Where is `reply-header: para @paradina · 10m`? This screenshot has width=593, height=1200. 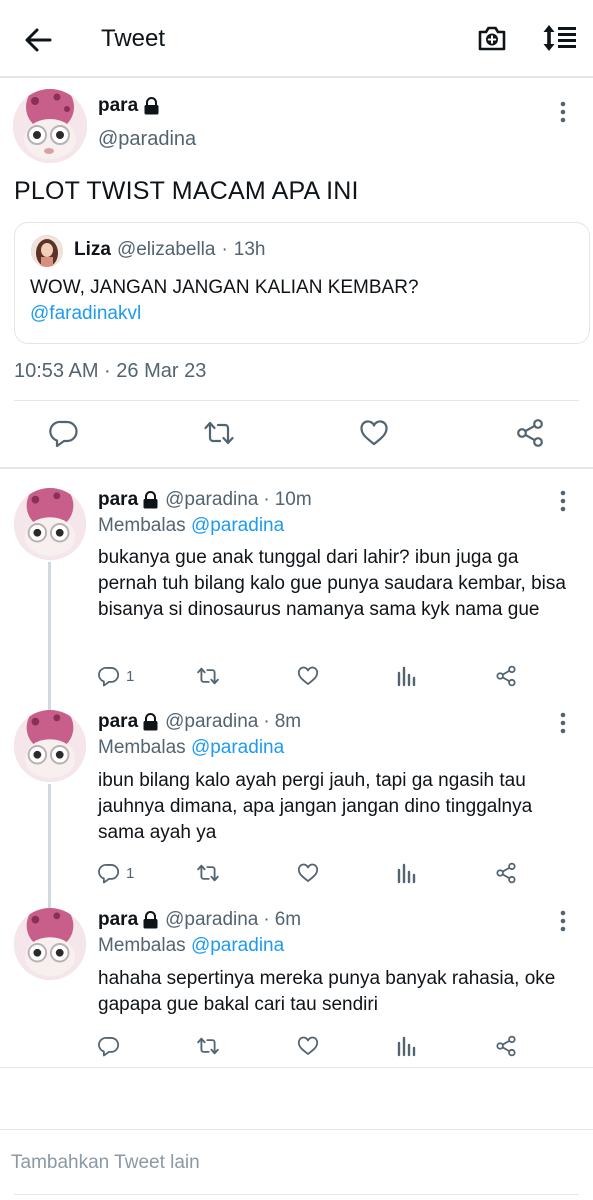 reply-header: para @paradina · 10m is located at coordinates (205, 500).